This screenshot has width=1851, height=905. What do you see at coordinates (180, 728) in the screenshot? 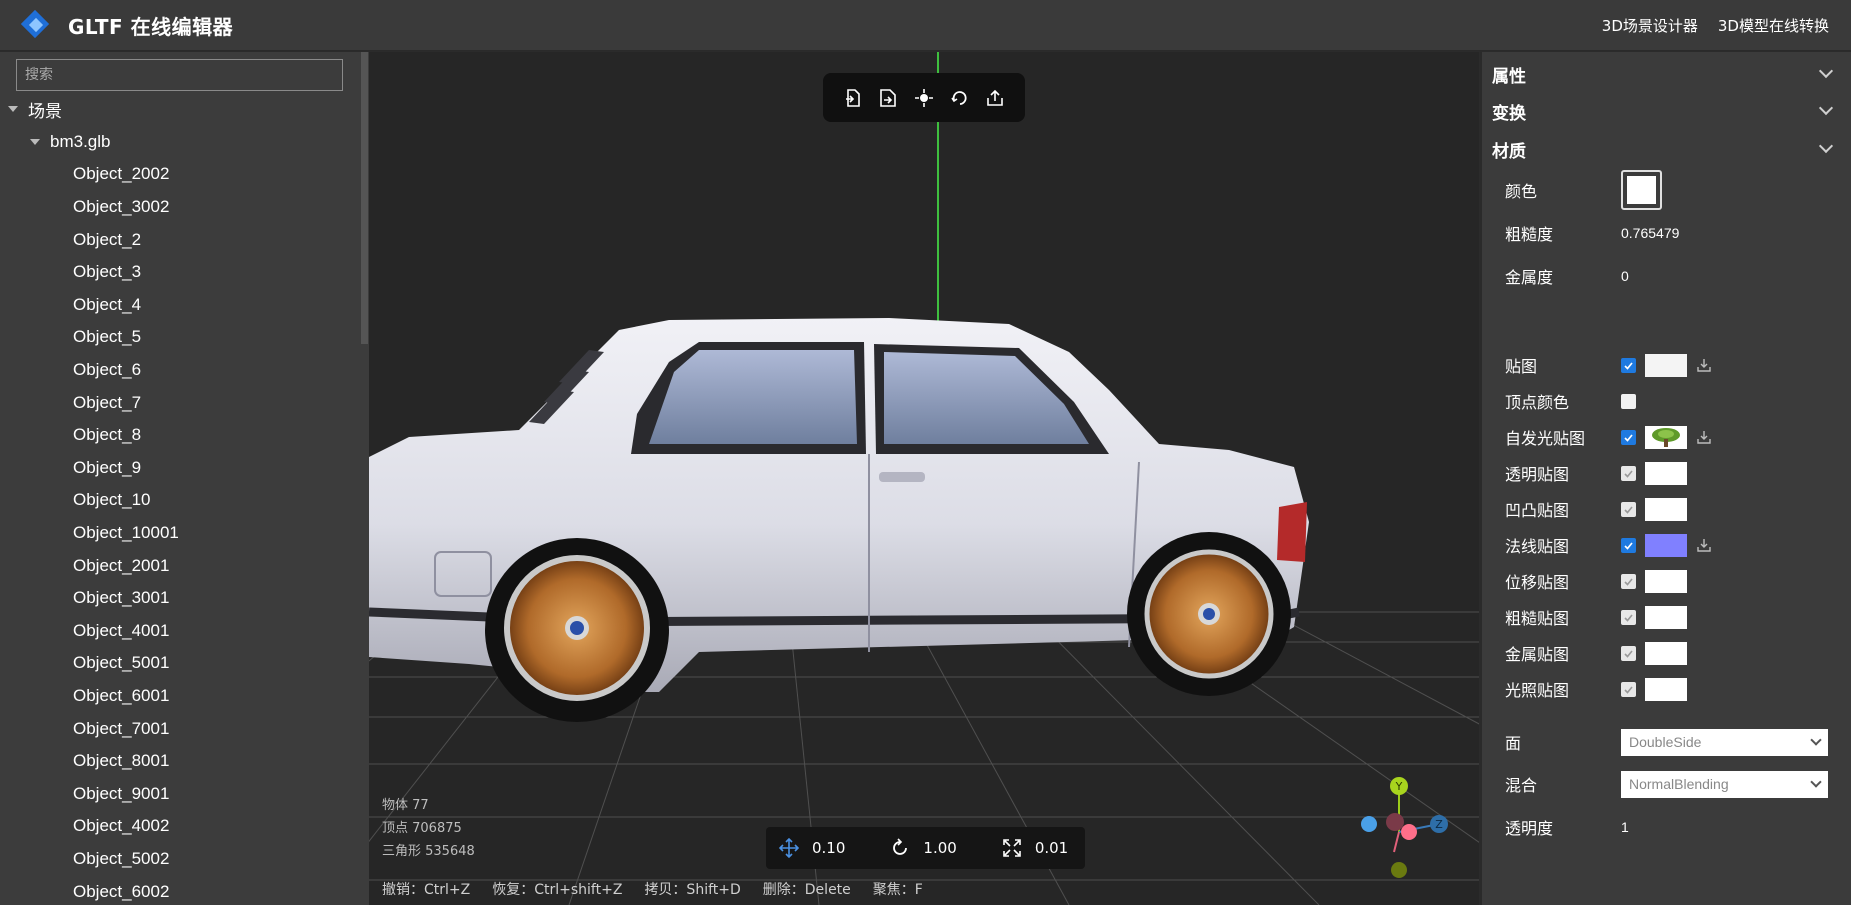
I see `tree-node-object: Object_7001` at bounding box center [180, 728].